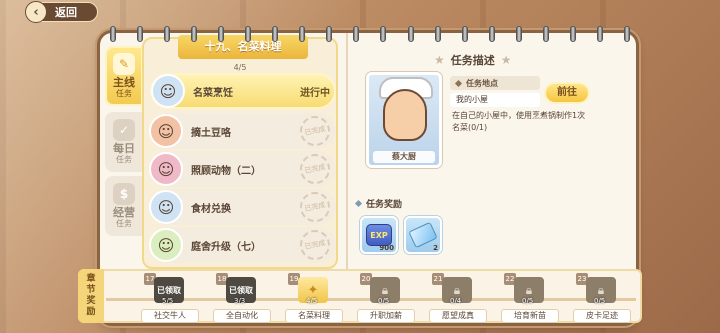 This screenshot has width=720, height=333. Describe the element at coordinates (170, 316) in the screenshot. I see `chapter-name: 社交牛人` at that location.